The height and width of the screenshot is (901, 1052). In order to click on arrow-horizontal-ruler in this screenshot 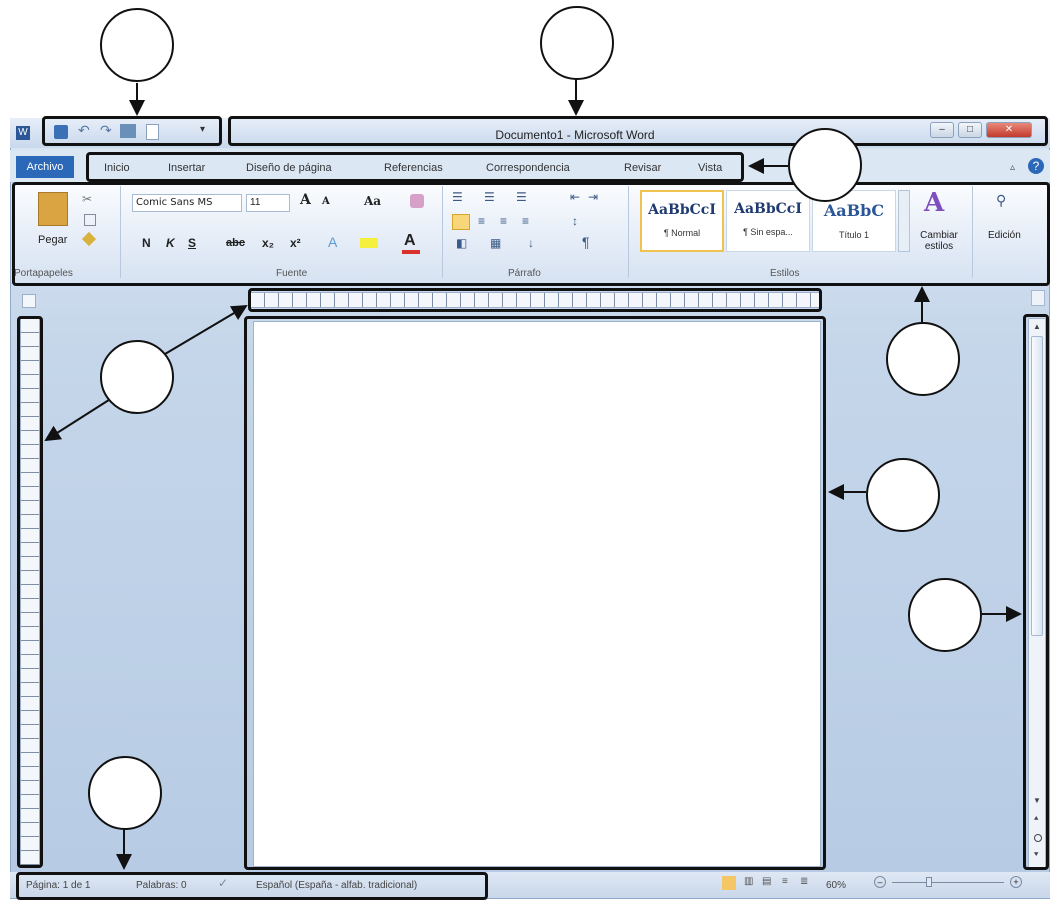, I will do `click(206, 329)`.